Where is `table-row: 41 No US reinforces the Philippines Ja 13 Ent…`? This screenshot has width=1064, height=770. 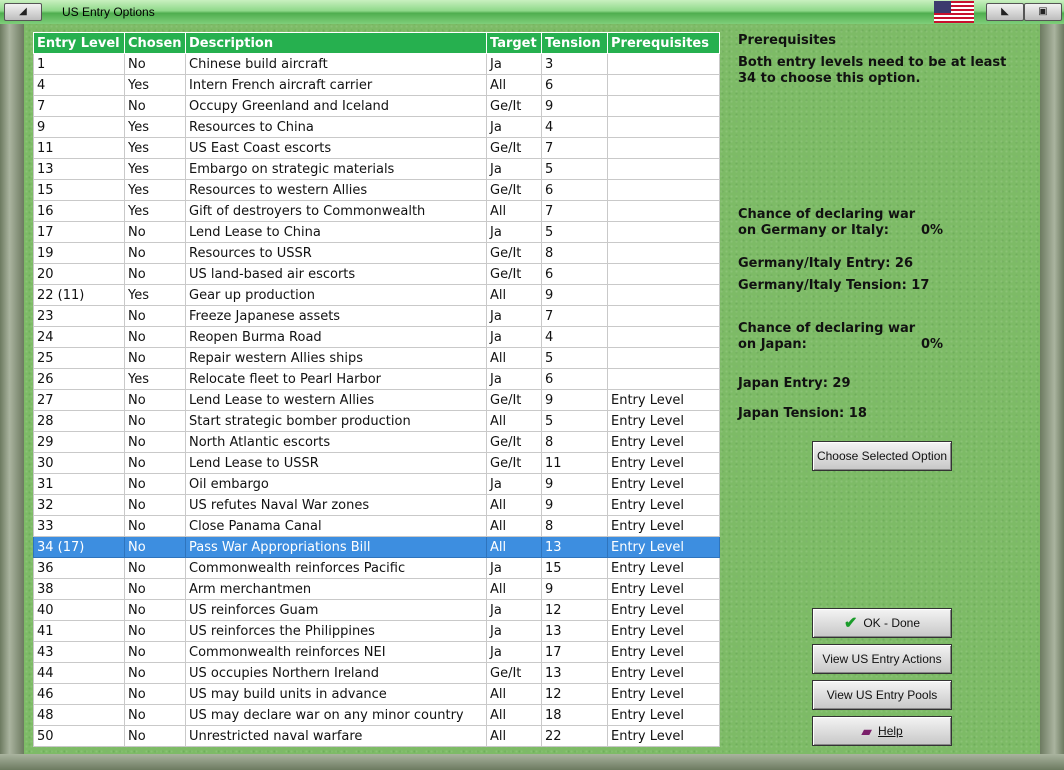
table-row: 41 No US reinforces the Philippines Ja 13 Ent… is located at coordinates (376, 631).